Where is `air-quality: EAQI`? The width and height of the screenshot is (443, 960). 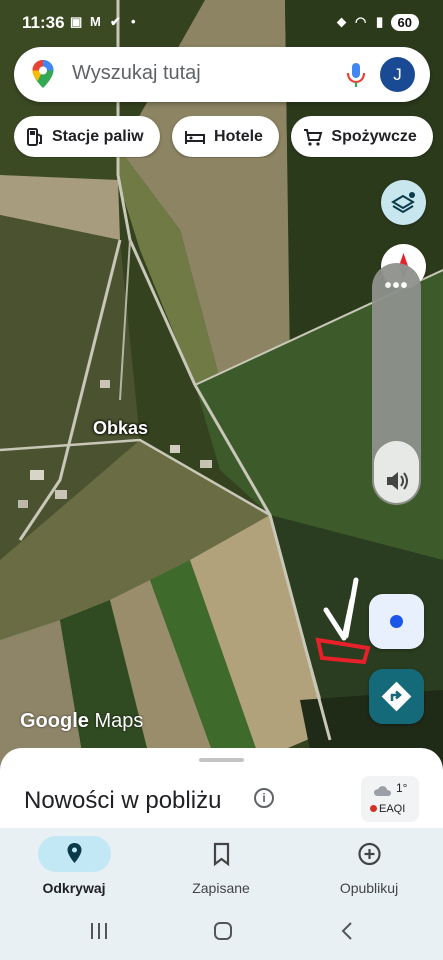
air-quality: EAQI is located at coordinates (387, 809).